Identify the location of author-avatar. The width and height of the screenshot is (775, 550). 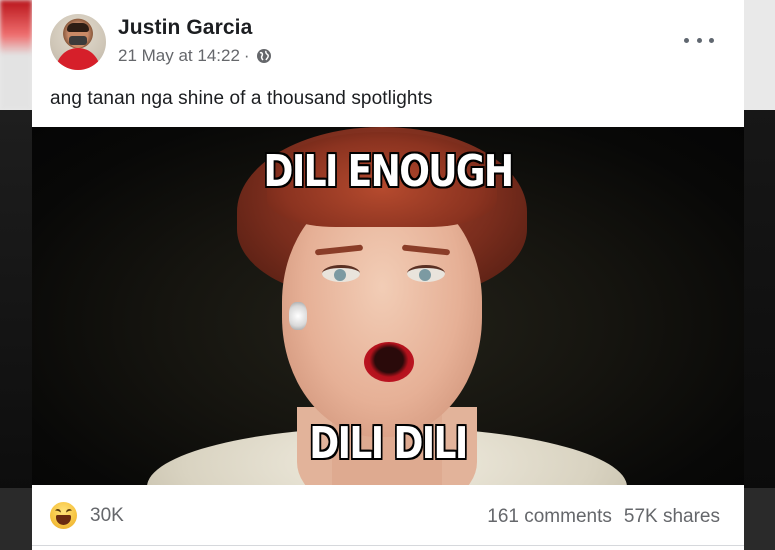
(78, 42).